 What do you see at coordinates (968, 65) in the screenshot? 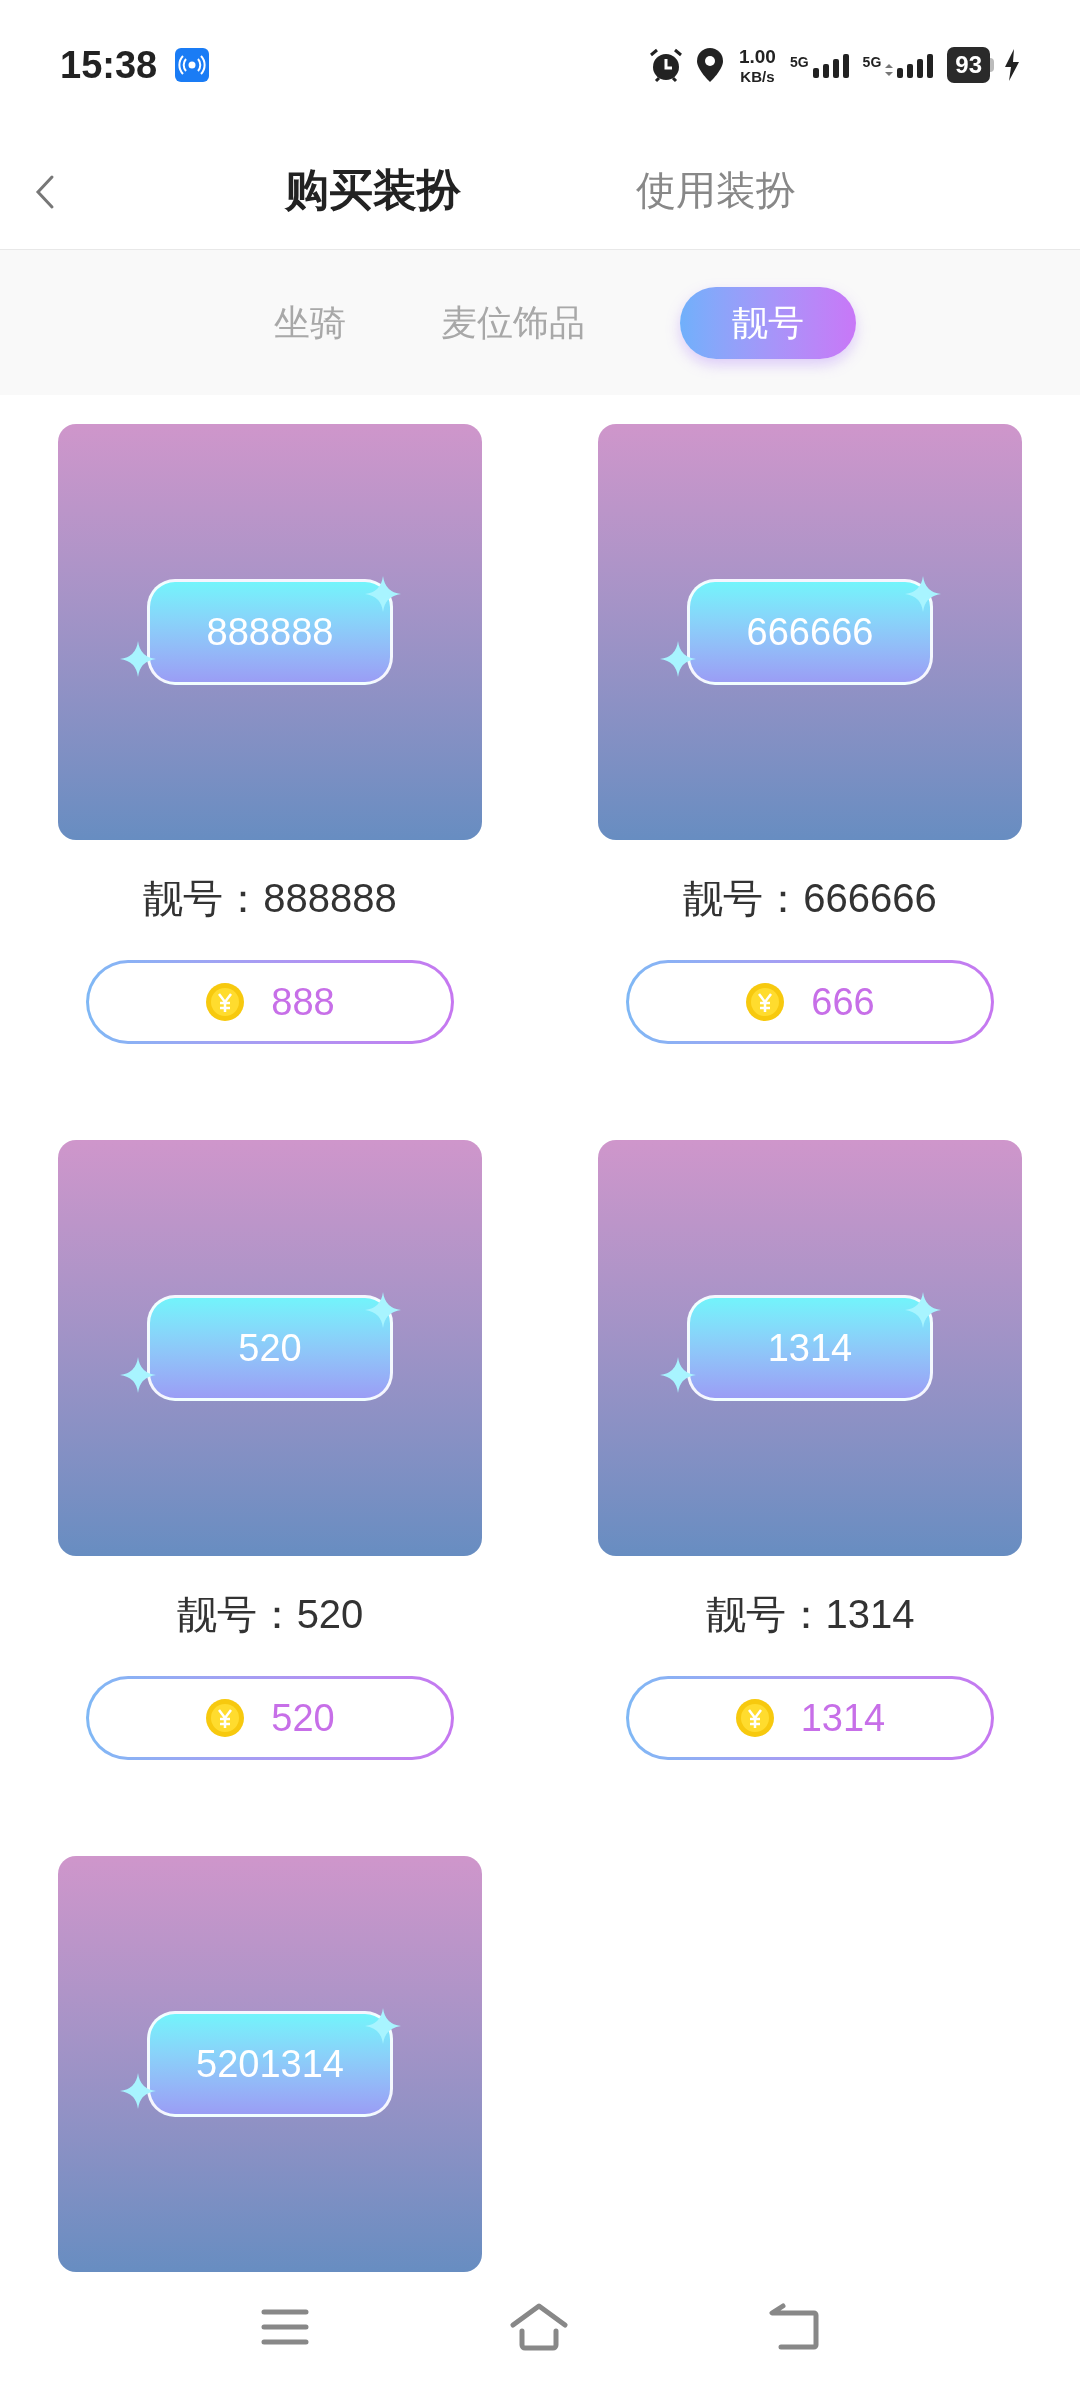
I see `battery-level: 93` at bounding box center [968, 65].